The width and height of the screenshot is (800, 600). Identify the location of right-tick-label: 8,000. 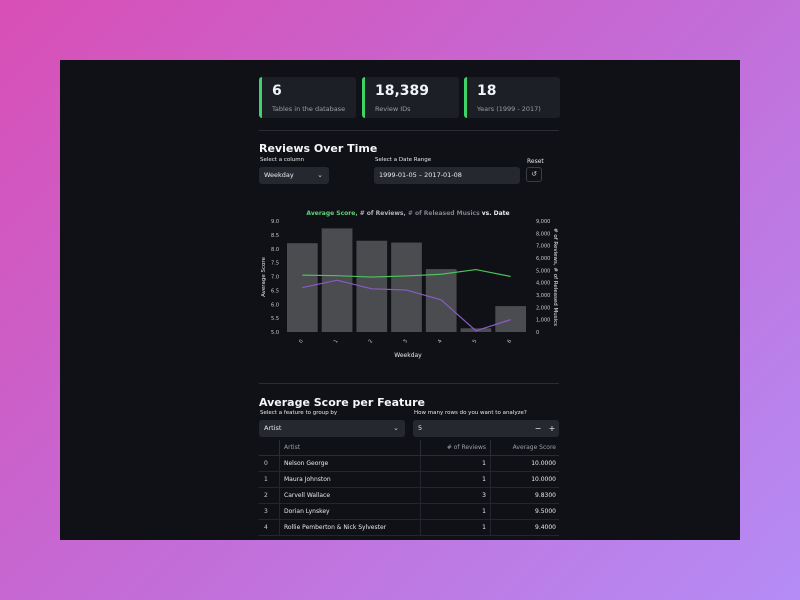
(543, 234).